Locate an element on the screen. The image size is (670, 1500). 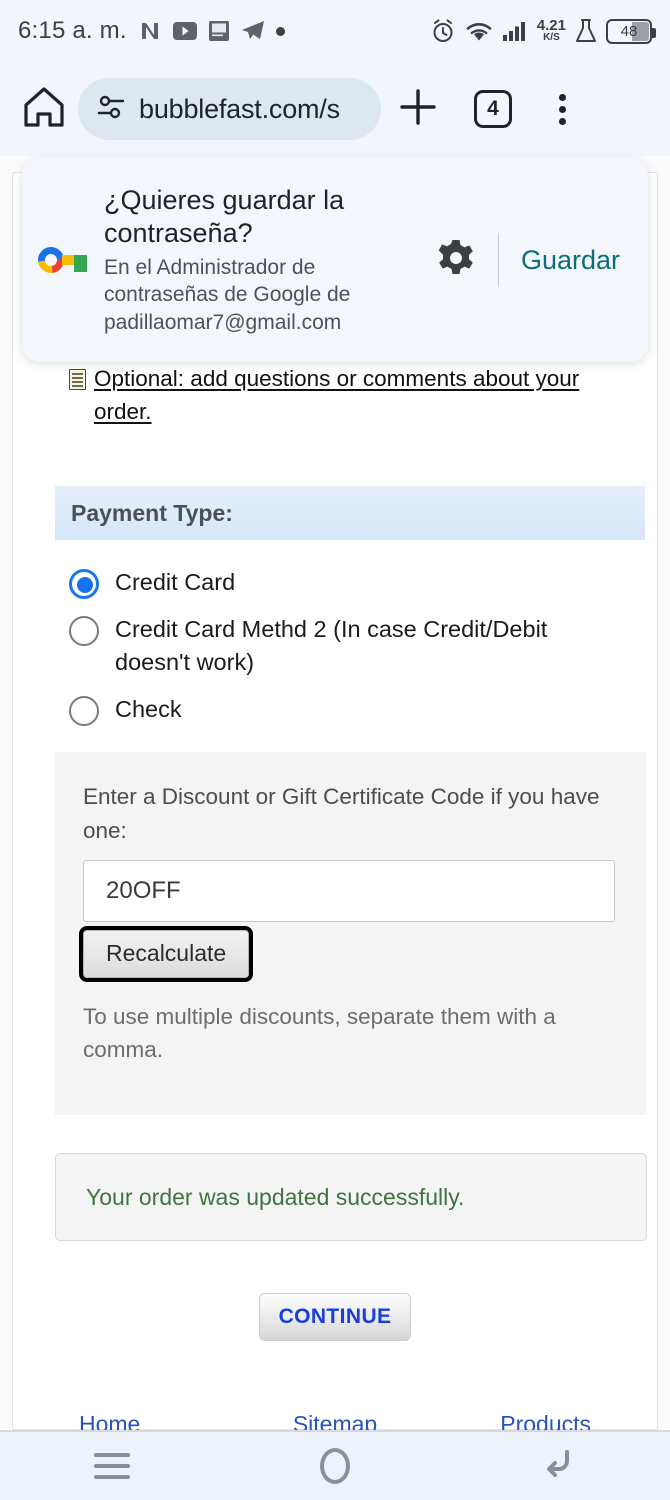
back-arrow-icon is located at coordinates (558, 1466).